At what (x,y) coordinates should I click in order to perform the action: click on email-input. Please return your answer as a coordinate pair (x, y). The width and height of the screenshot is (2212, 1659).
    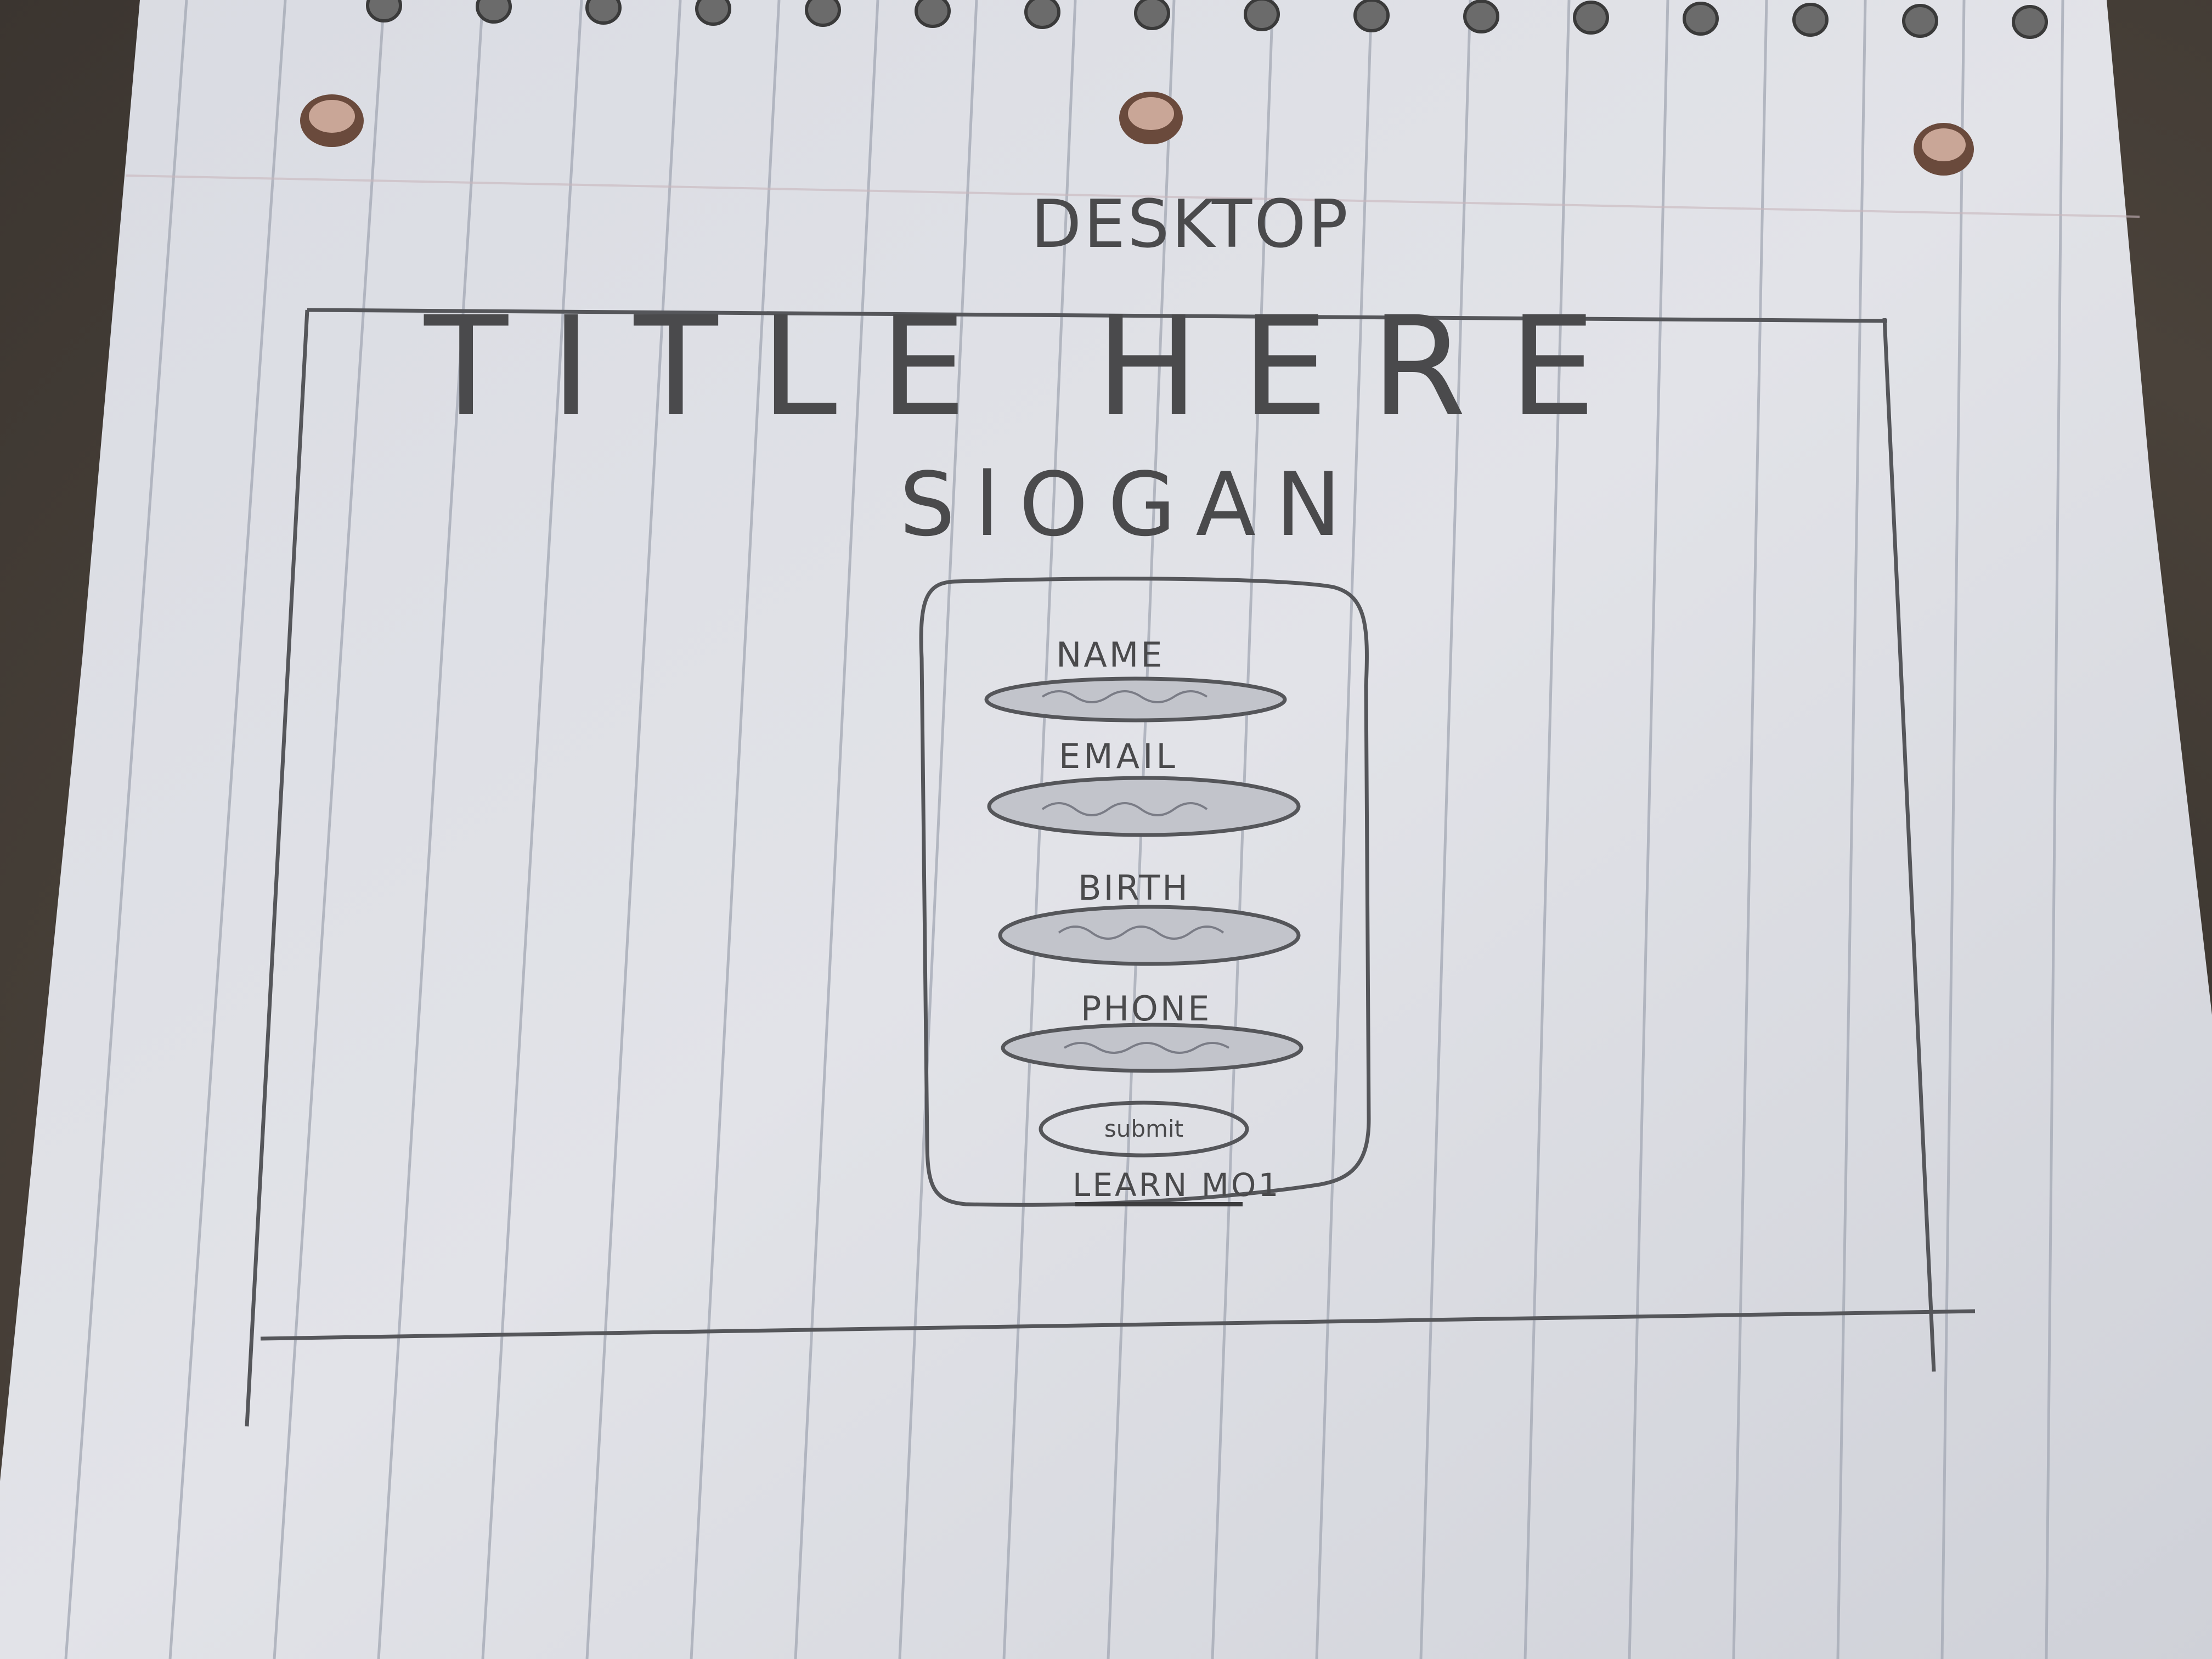
    Looking at the image, I should click on (1144, 806).